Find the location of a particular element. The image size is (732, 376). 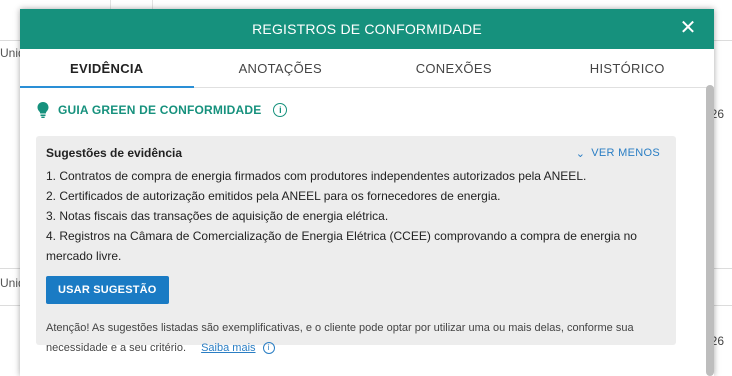

close-icon: ✕ is located at coordinates (688, 28).